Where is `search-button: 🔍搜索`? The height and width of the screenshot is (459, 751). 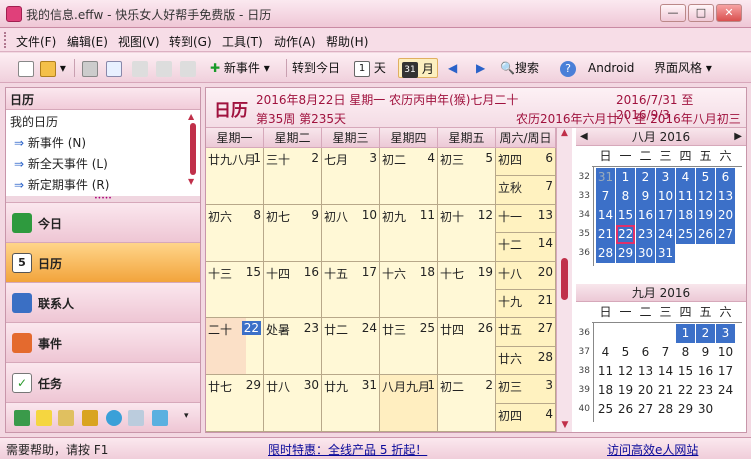
search-button: 🔍搜索 is located at coordinates (519, 68).